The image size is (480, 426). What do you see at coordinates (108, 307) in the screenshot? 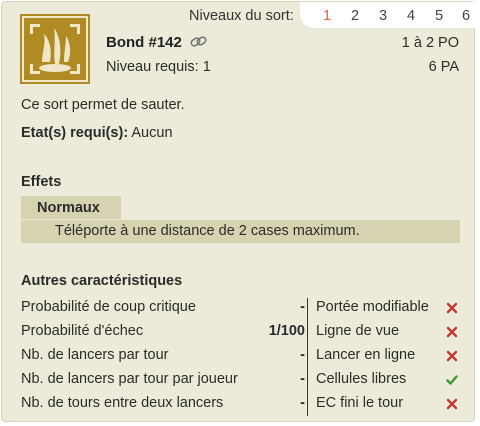
I see `char-label: Probabilité de coup critique` at bounding box center [108, 307].